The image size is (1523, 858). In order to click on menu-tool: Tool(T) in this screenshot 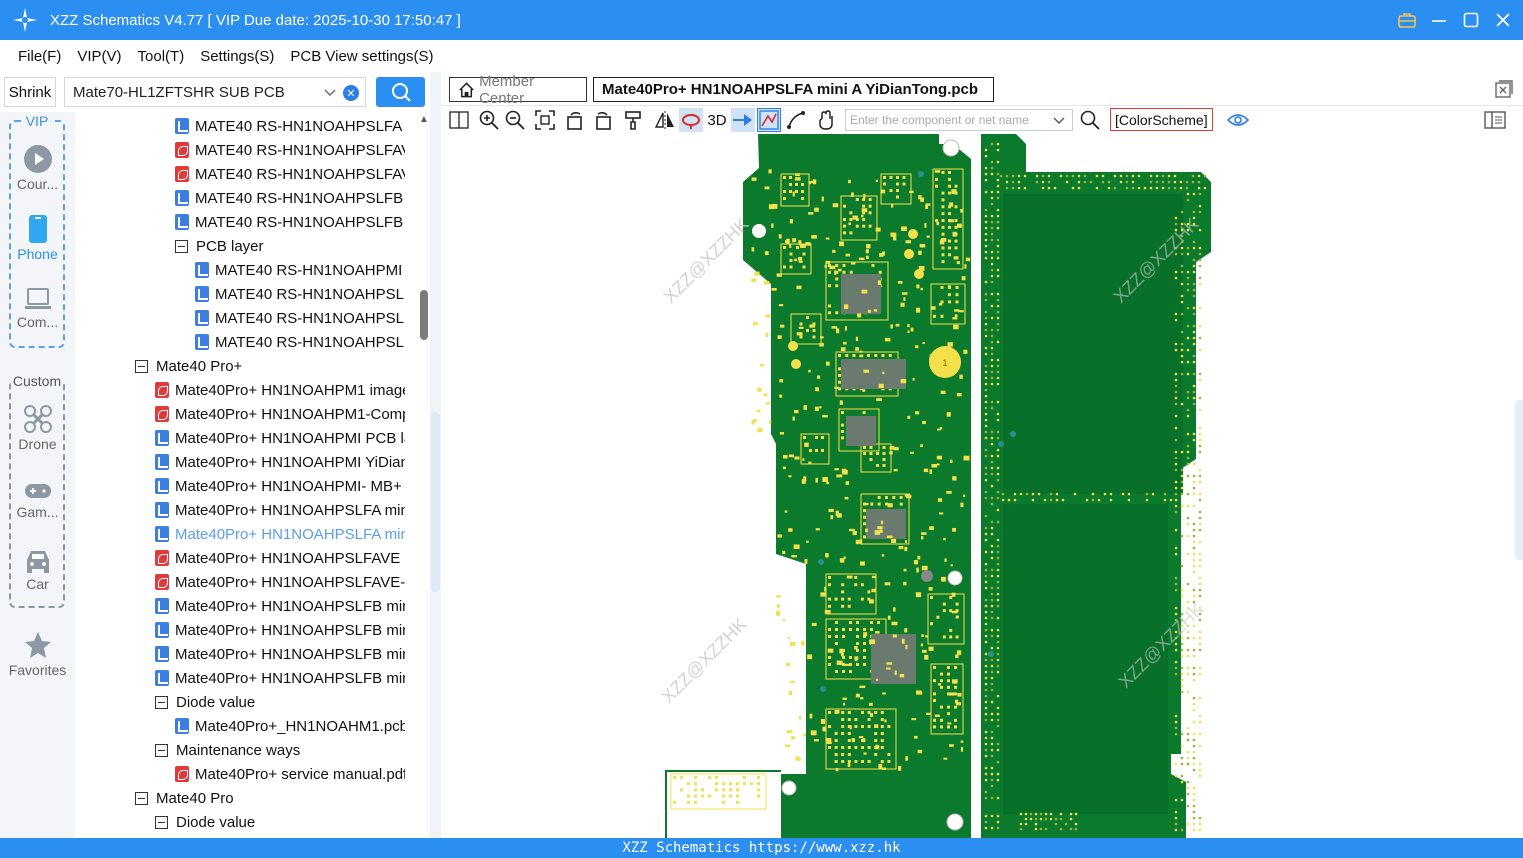, I will do `click(161, 56)`.